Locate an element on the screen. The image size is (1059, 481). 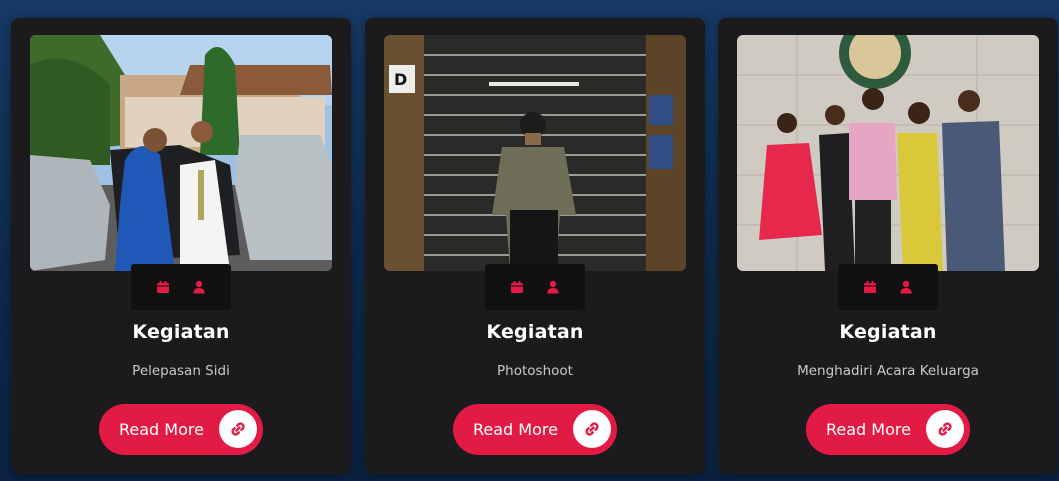
photo-family-group is located at coordinates (888, 153).